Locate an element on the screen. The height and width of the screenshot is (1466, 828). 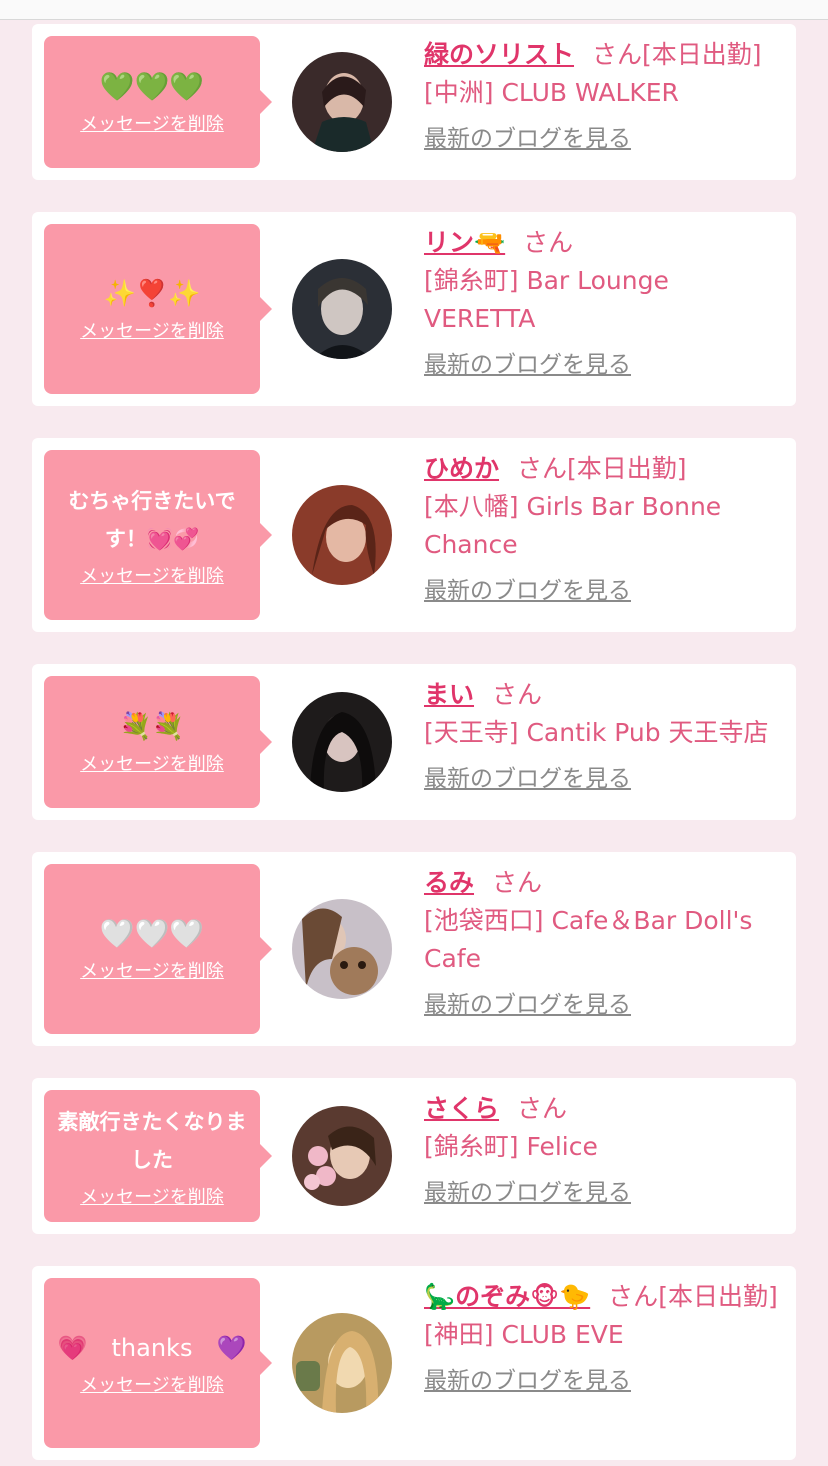
cast-info: 🦕のぞみ🐵🐤 さん[本日出勤] [神田] CLUB EVE 最新のブログを見る is located at coordinates (604, 1339).